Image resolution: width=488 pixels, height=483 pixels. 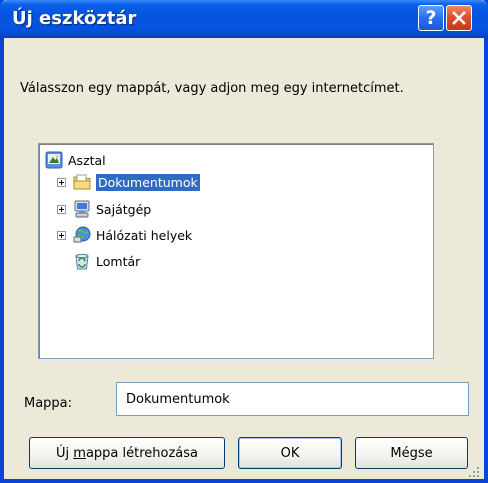 I want to click on network-places-icon, so click(x=82, y=234).